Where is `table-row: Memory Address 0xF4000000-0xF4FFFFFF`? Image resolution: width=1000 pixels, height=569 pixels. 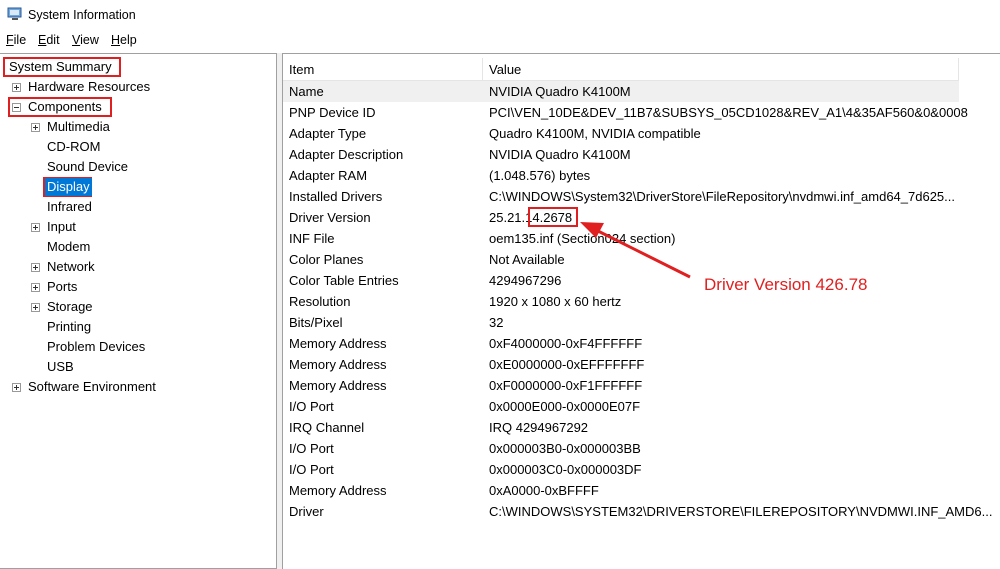
table-row: Memory Address 0xF4000000-0xF4FFFFFF is located at coordinates (621, 343).